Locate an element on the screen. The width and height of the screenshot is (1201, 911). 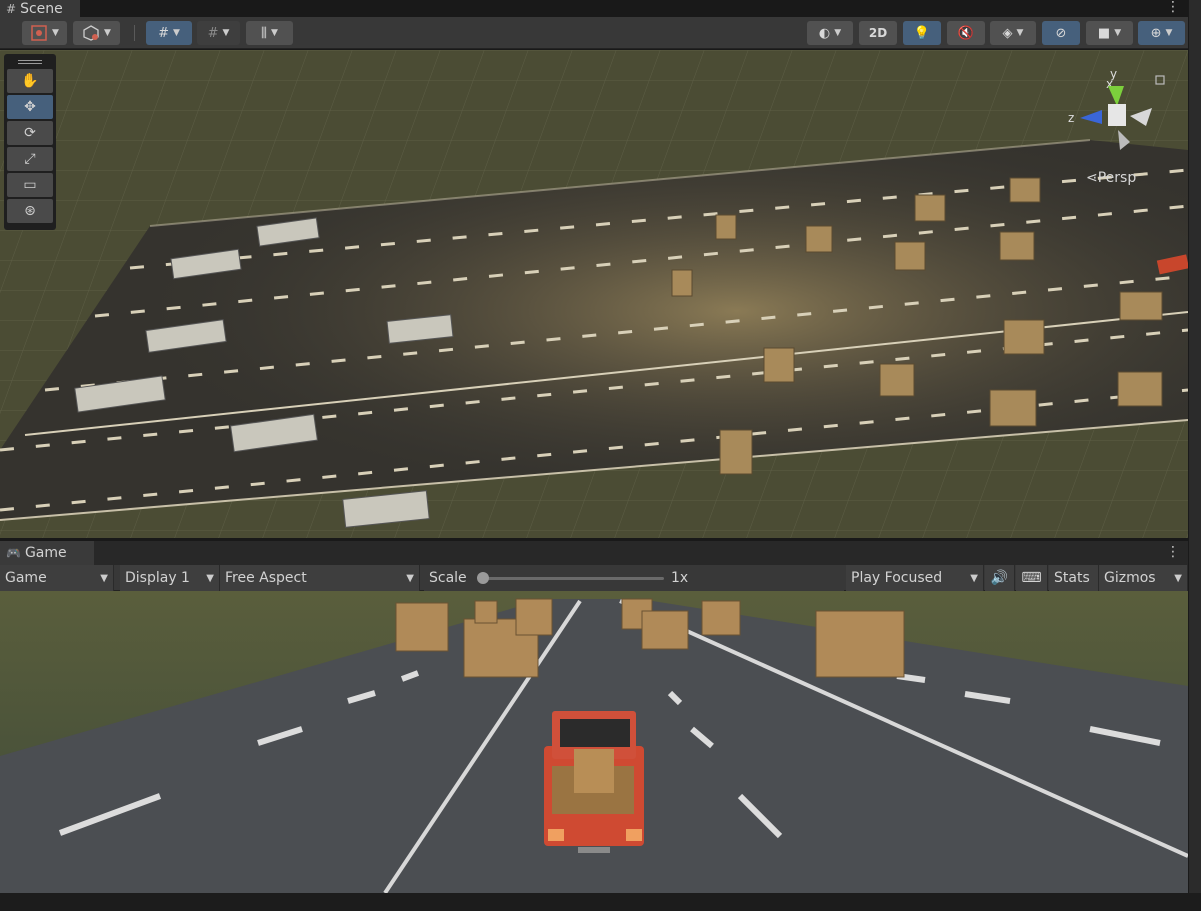
persp-label: ⋖Persp is located at coordinates (1111, 178).